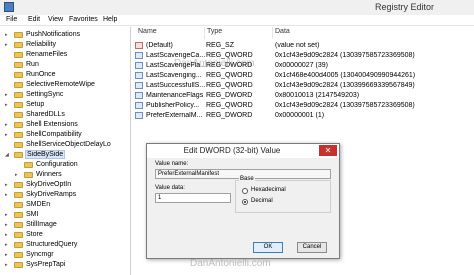  What do you see at coordinates (60, 84) in the screenshot?
I see `tree-item-label: SelectiveRemoteWipe` at bounding box center [60, 84].